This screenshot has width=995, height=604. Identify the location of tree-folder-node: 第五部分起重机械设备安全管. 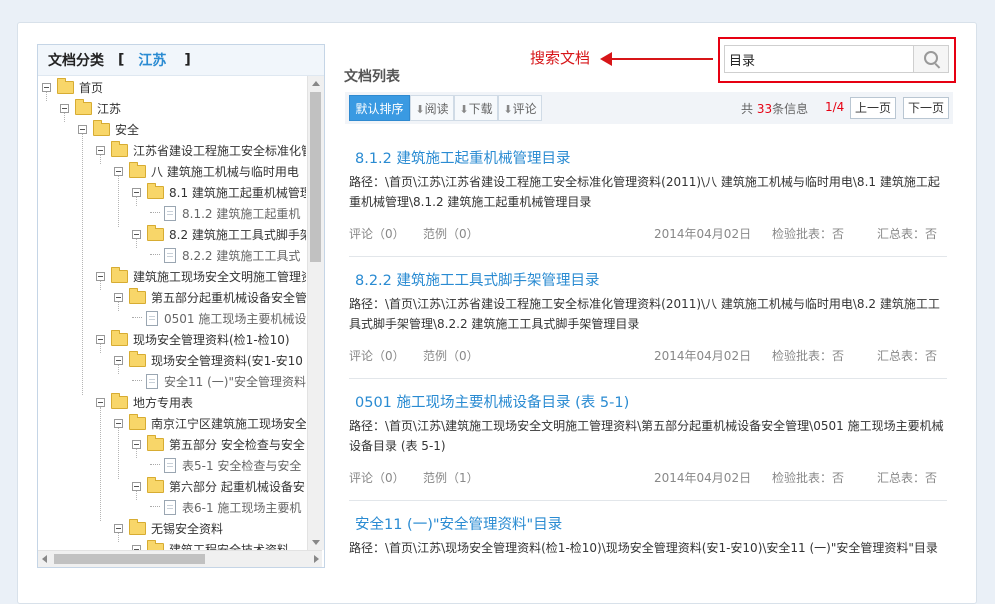
(210, 297).